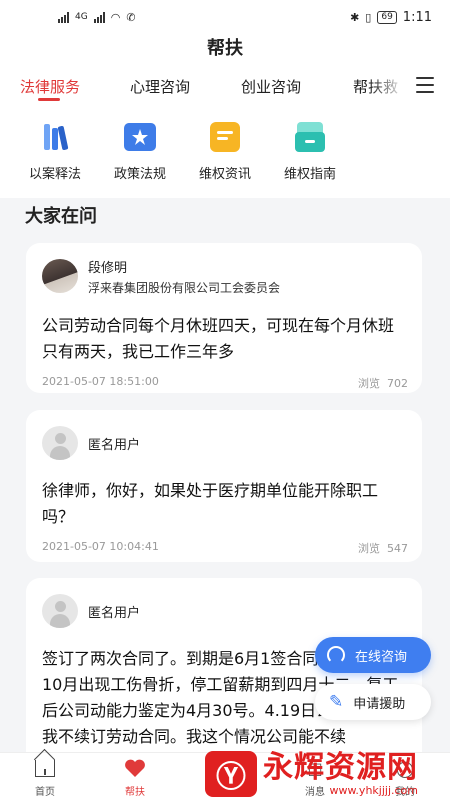  Describe the element at coordinates (379, 704) in the screenshot. I see `apply-assistance-label: 申请援助` at that location.